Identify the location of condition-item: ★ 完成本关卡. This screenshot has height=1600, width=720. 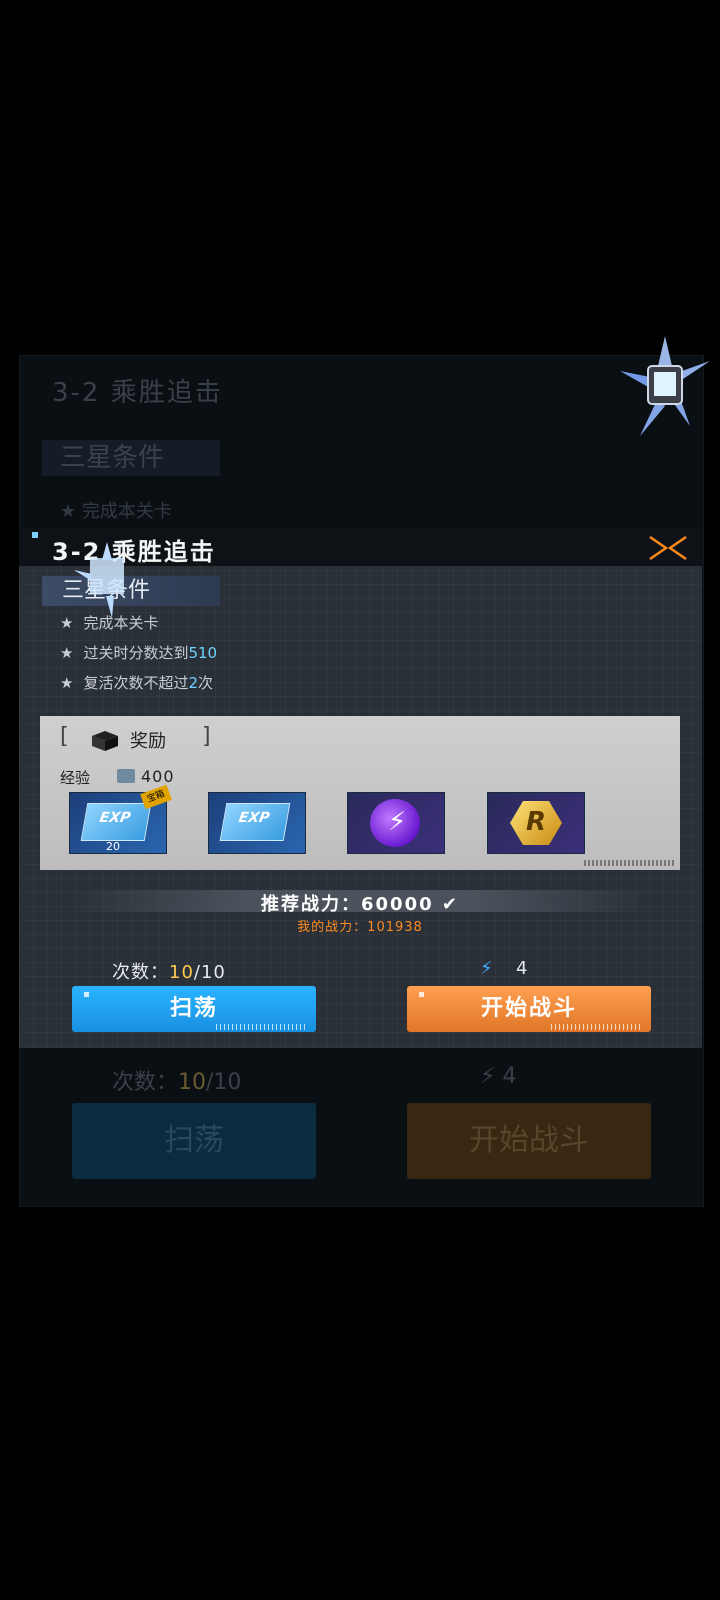
(109, 622).